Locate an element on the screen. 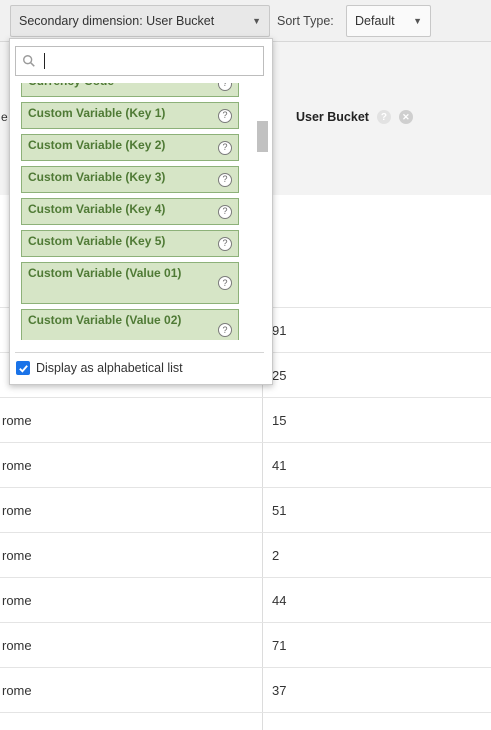 This screenshot has height=730, width=491. table-row: rome 51 is located at coordinates (245, 509).